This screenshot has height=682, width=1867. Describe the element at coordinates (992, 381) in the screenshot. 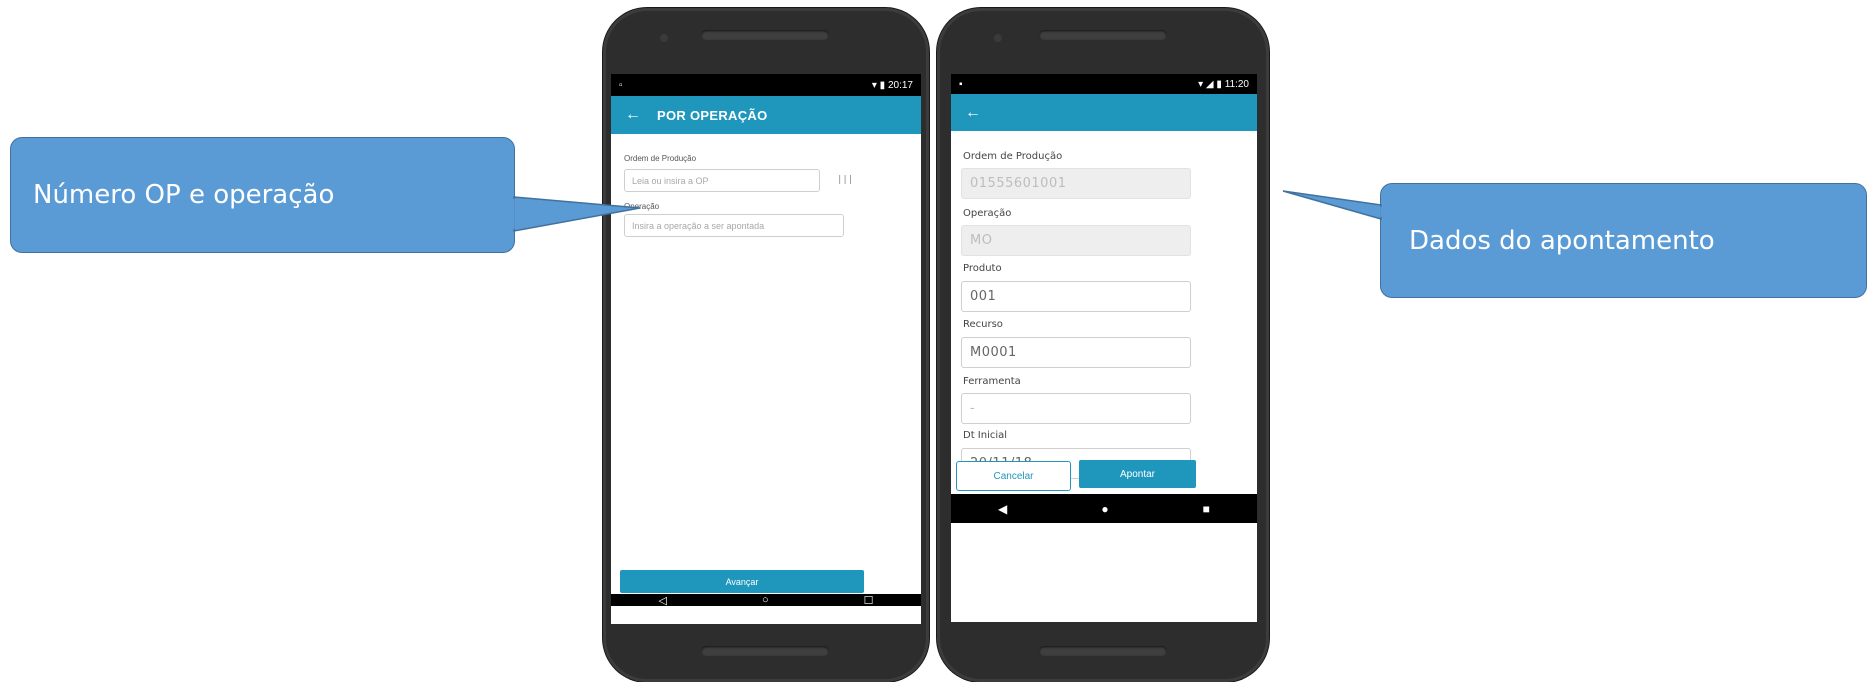

I see `field-label-tool: Ferramenta` at that location.